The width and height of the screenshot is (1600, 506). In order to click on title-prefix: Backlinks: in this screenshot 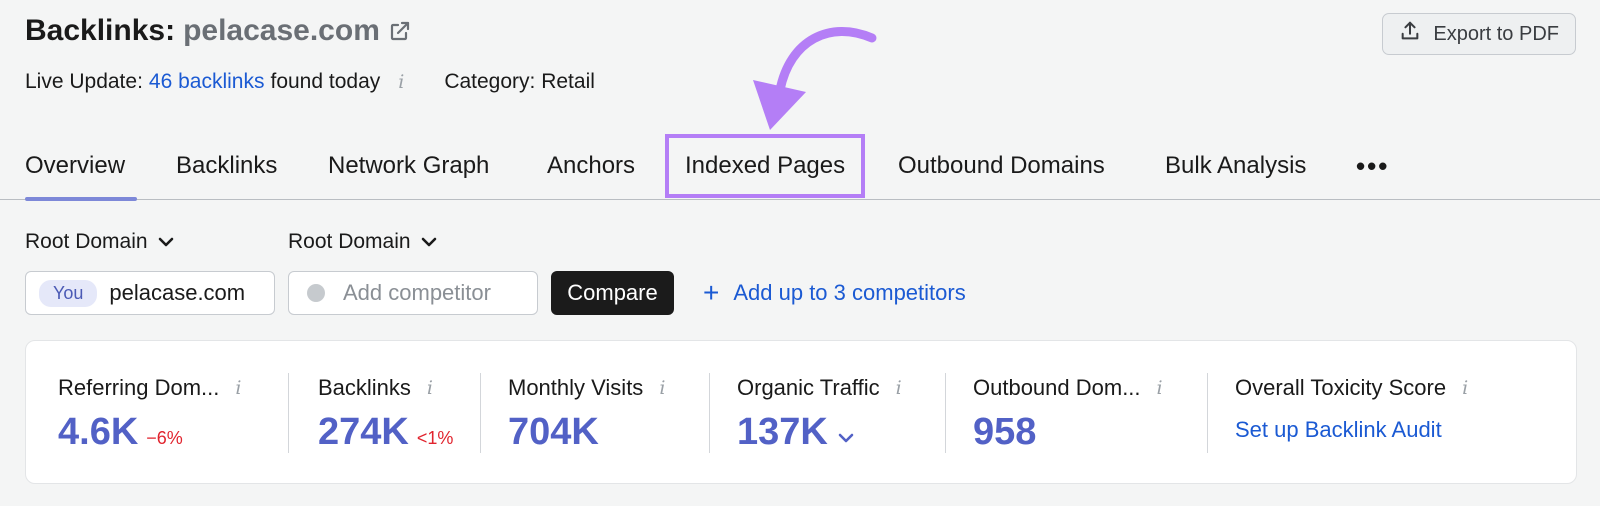, I will do `click(100, 30)`.